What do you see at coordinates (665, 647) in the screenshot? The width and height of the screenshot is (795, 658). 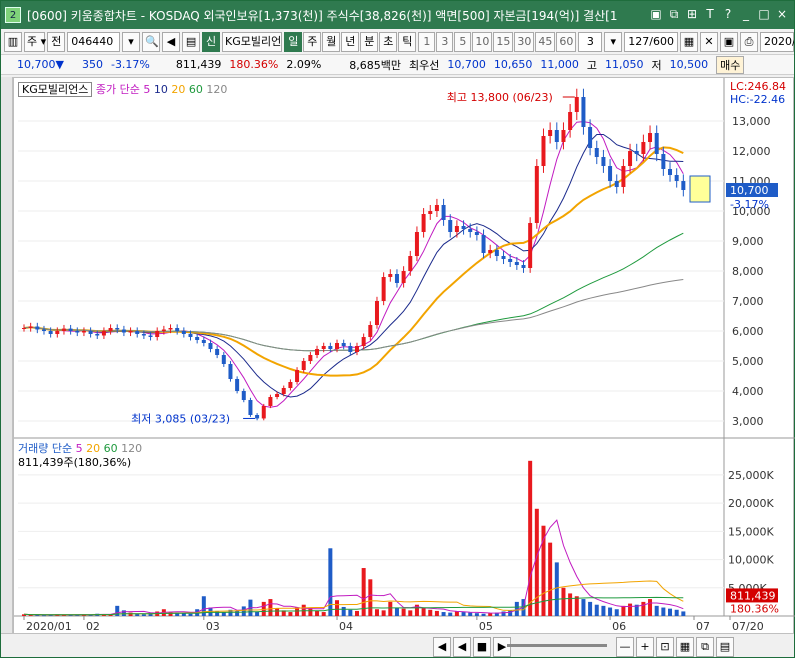 I see `fit-icon: ⊡` at bounding box center [665, 647].